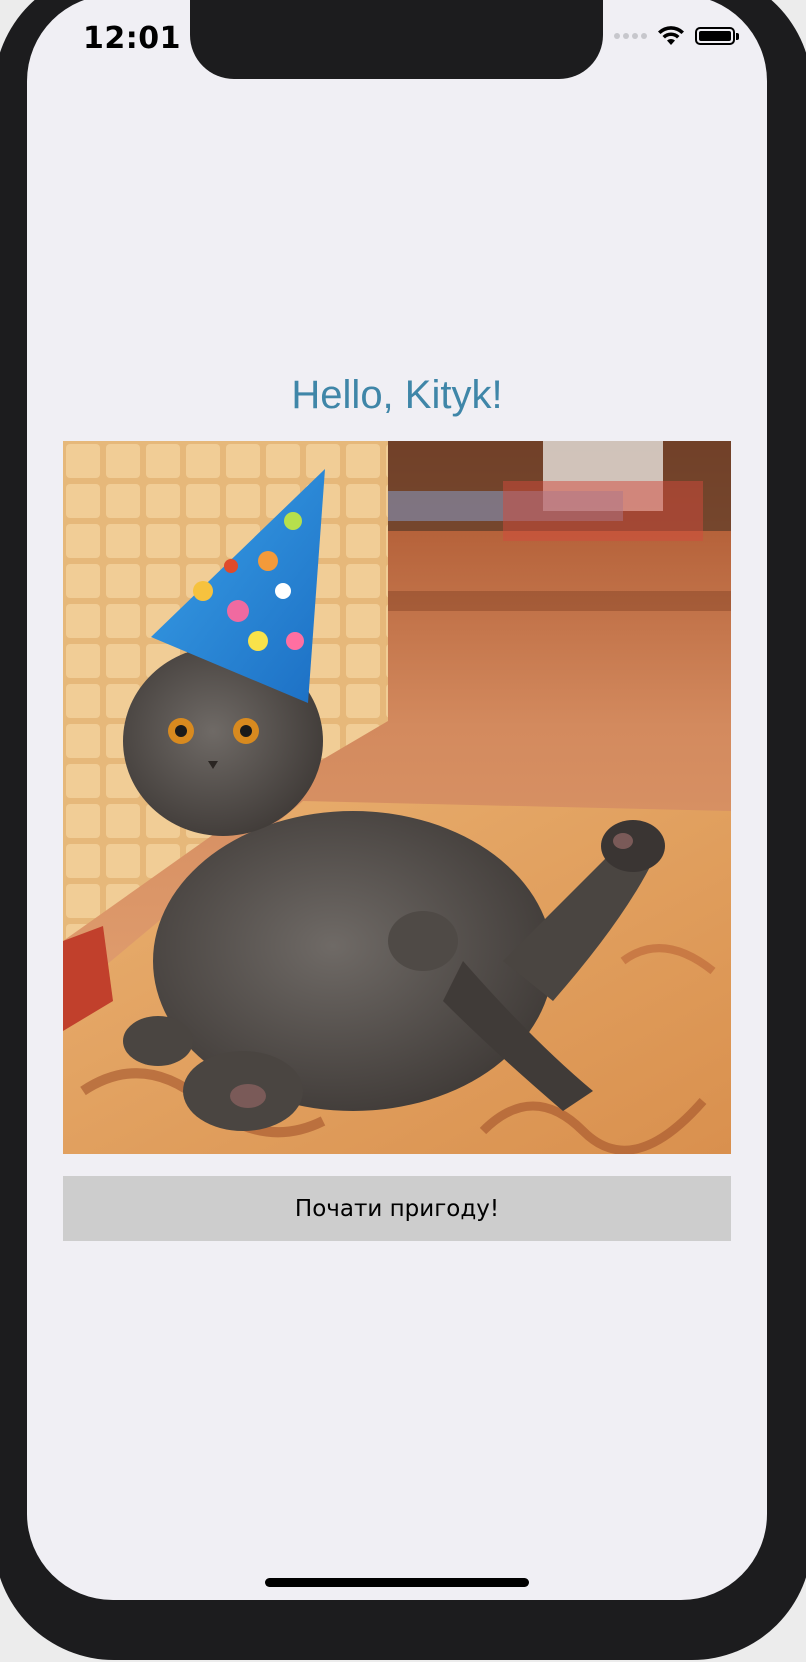 This screenshot has height=1662, width=806. I want to click on status-icons, so click(676, 36).